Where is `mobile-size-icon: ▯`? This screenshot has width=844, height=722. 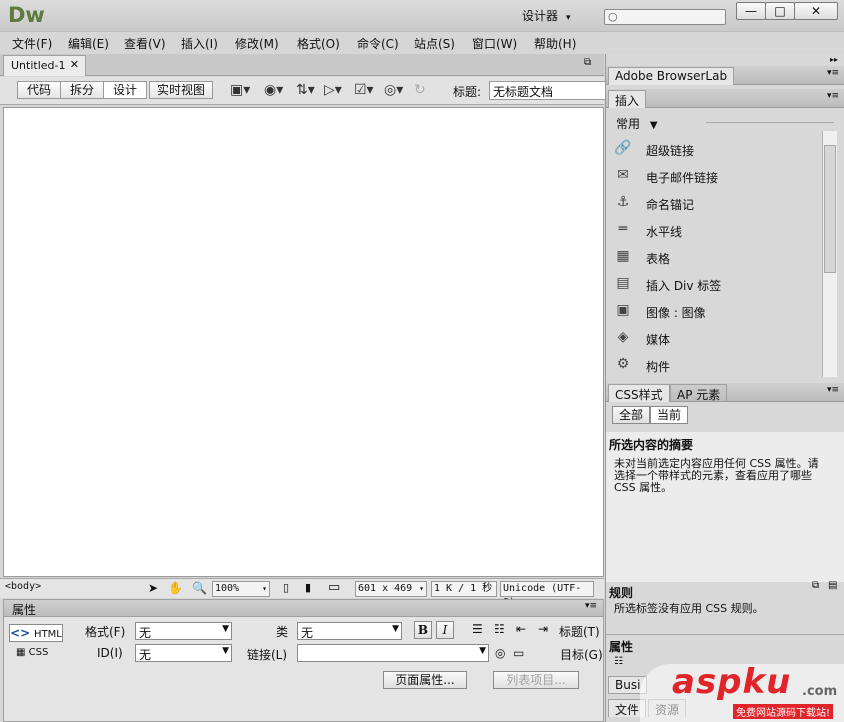
mobile-size-icon: ▯ is located at coordinates (286, 587).